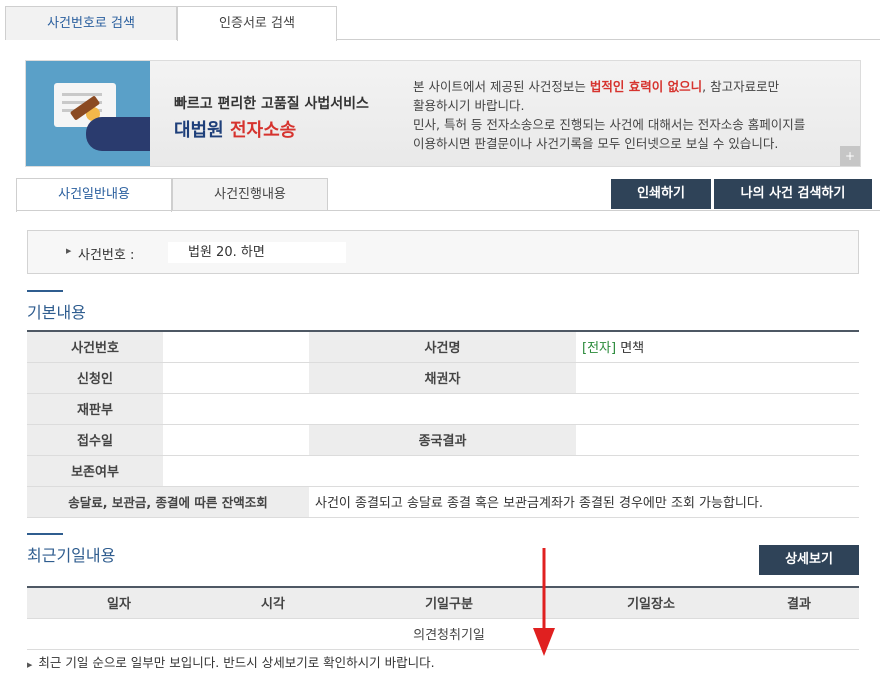 The image size is (880, 680). I want to click on case-number-box: ▶ 사건번호 : 법원 20. 하면, so click(443, 252).